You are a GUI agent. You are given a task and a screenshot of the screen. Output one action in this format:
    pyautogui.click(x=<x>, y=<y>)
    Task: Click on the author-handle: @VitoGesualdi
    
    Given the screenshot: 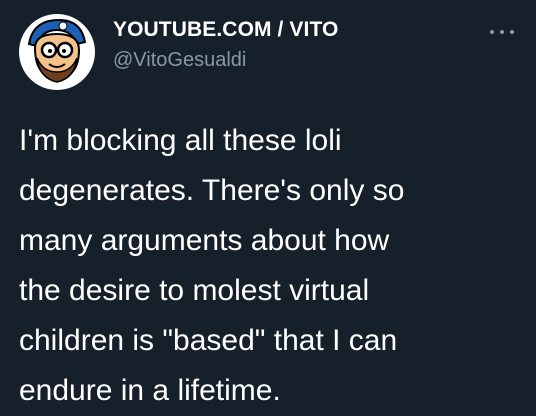 What is the action you would take?
    pyautogui.click(x=179, y=60)
    